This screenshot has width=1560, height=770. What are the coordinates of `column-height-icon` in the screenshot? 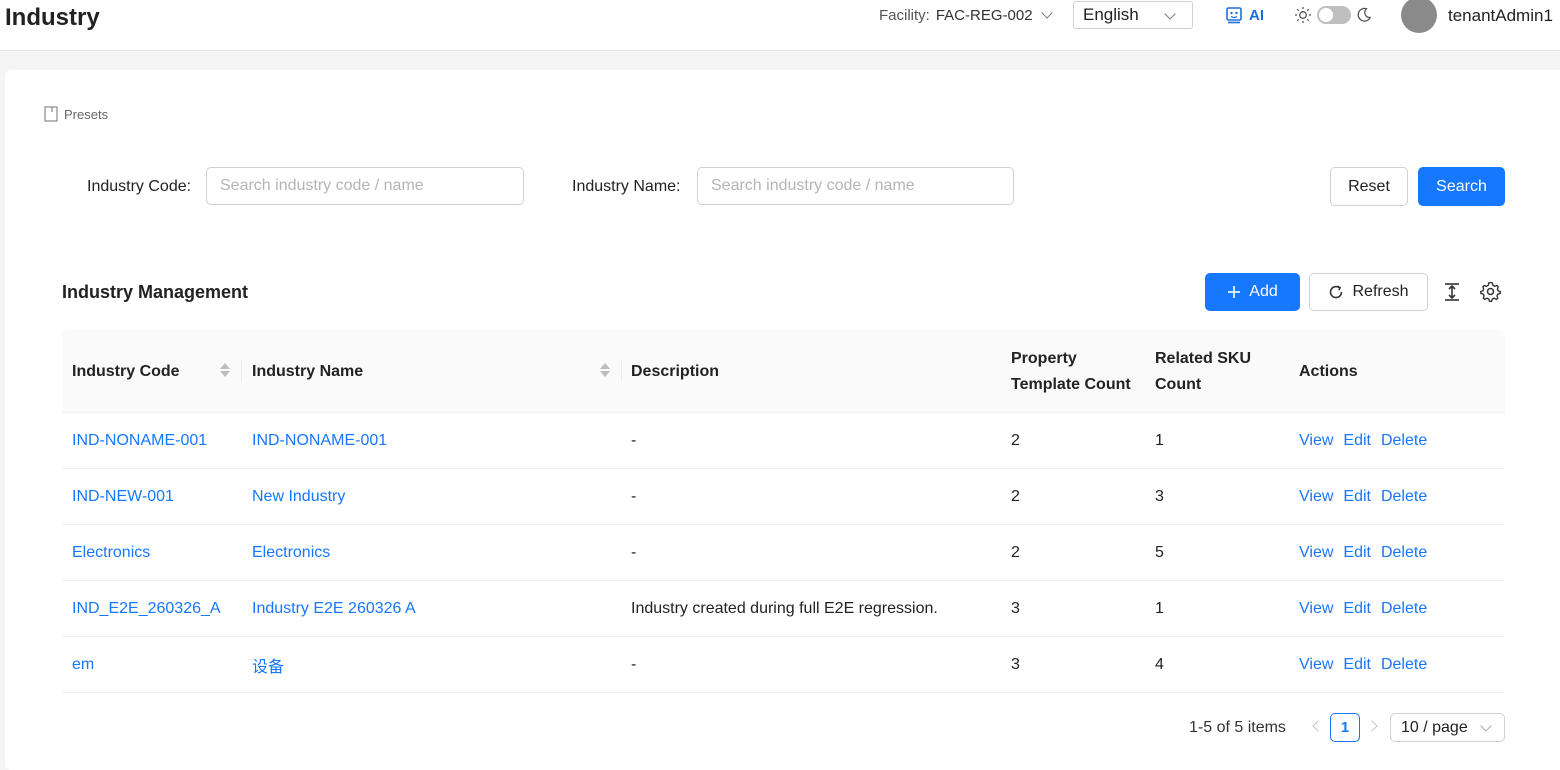 It's located at (1452, 292).